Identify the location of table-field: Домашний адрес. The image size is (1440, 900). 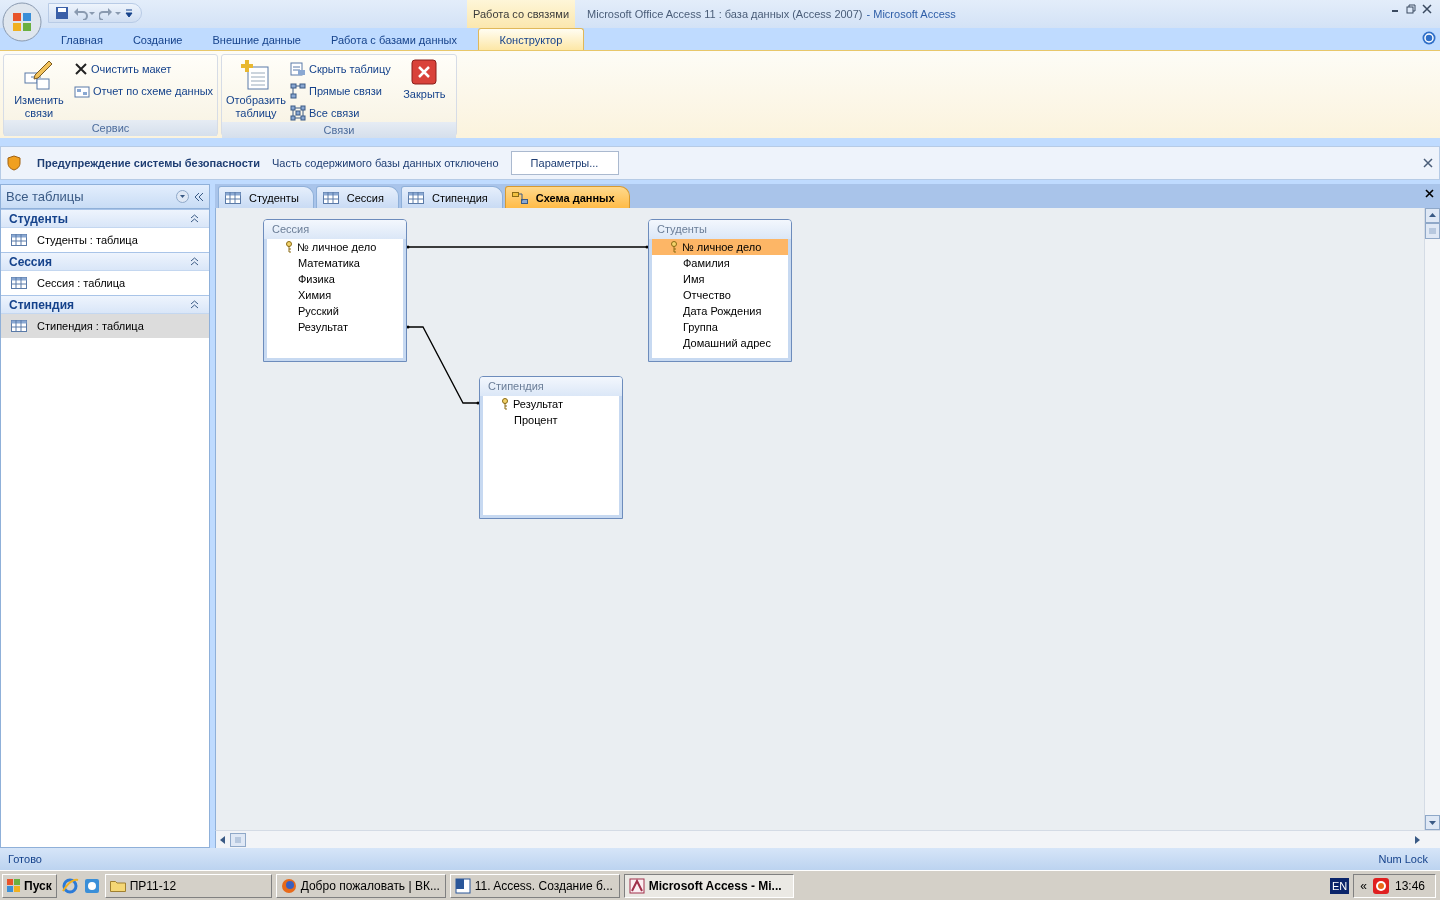
(720, 343).